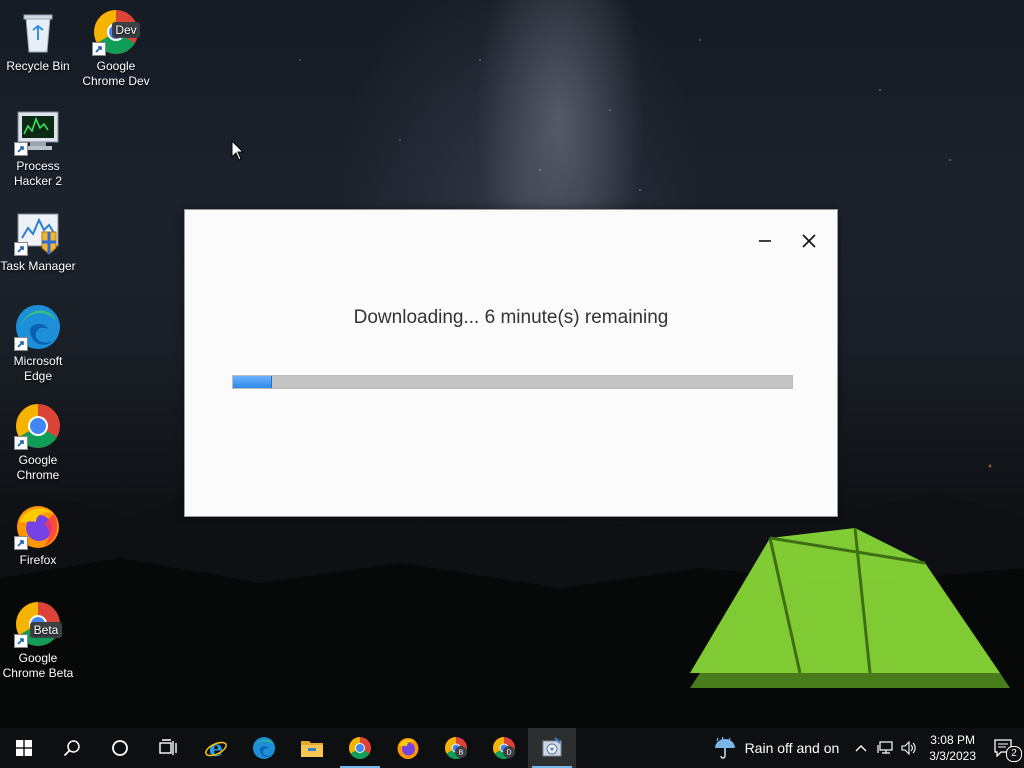 Image resolution: width=1024 pixels, height=768 pixels. I want to click on desktop-icon-edge: Microsoft Edge, so click(38, 343).